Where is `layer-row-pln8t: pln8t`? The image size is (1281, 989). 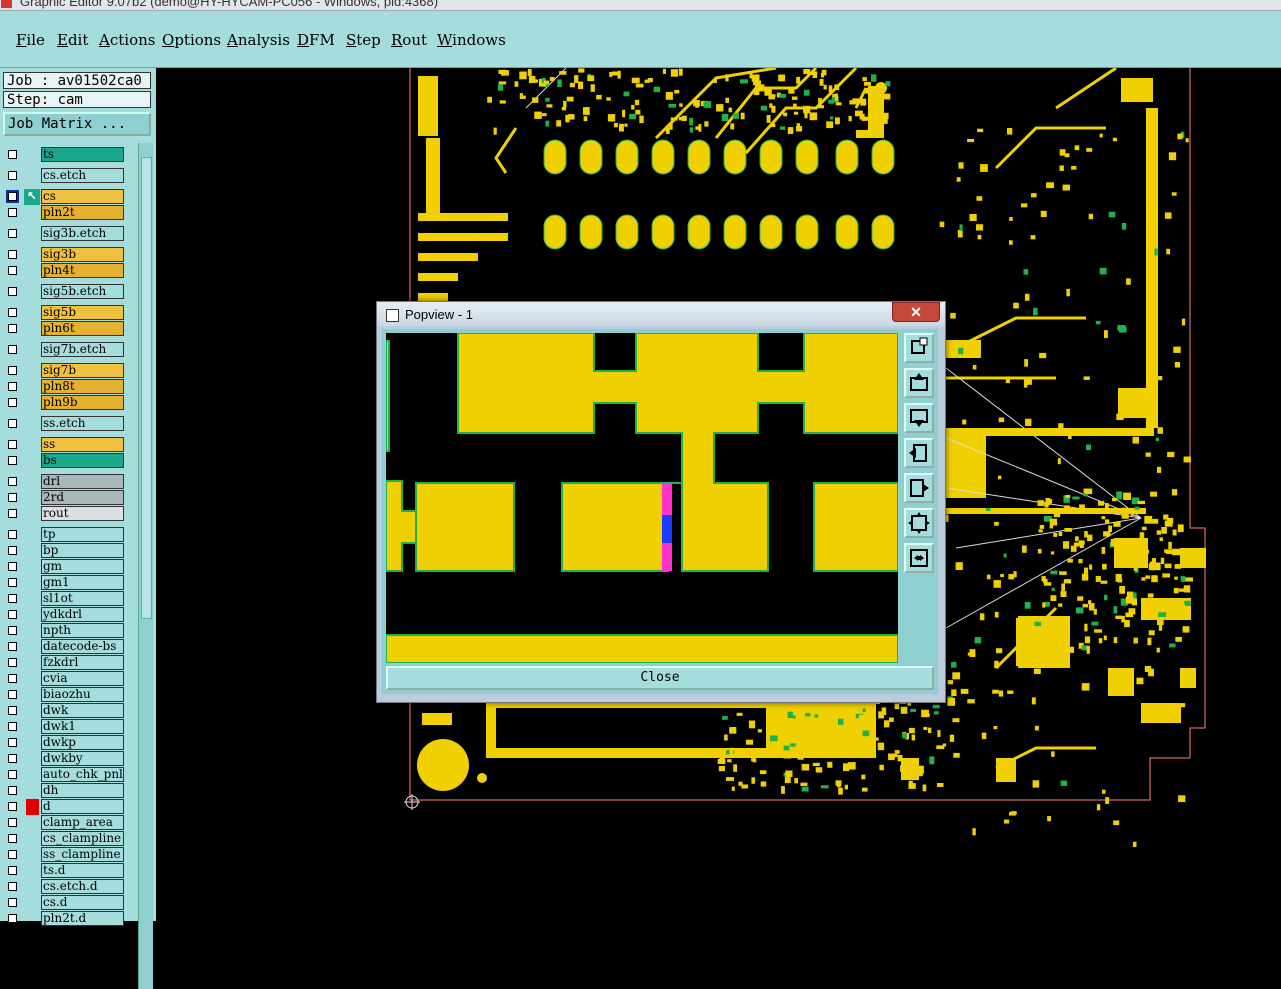 layer-row-pln8t: pln8t is located at coordinates (65, 387).